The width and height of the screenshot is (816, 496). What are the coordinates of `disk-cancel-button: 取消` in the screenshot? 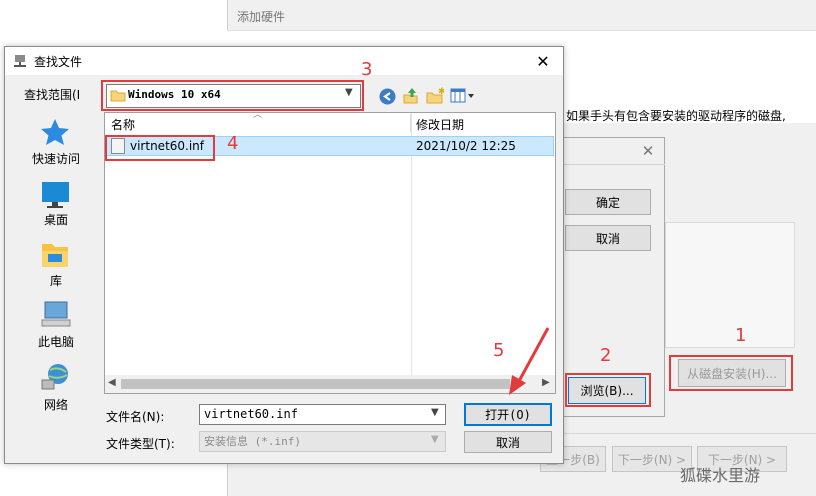 It's located at (608, 238).